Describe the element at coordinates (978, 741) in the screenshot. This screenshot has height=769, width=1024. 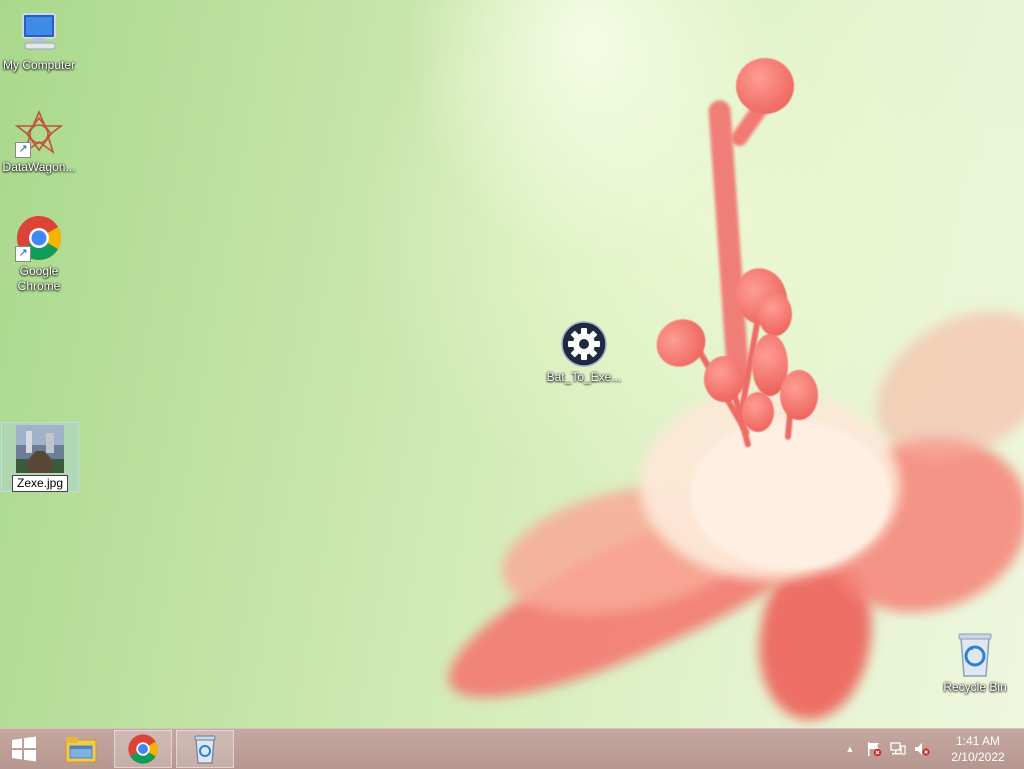
I see `clock-time: 1:41 AM` at that location.